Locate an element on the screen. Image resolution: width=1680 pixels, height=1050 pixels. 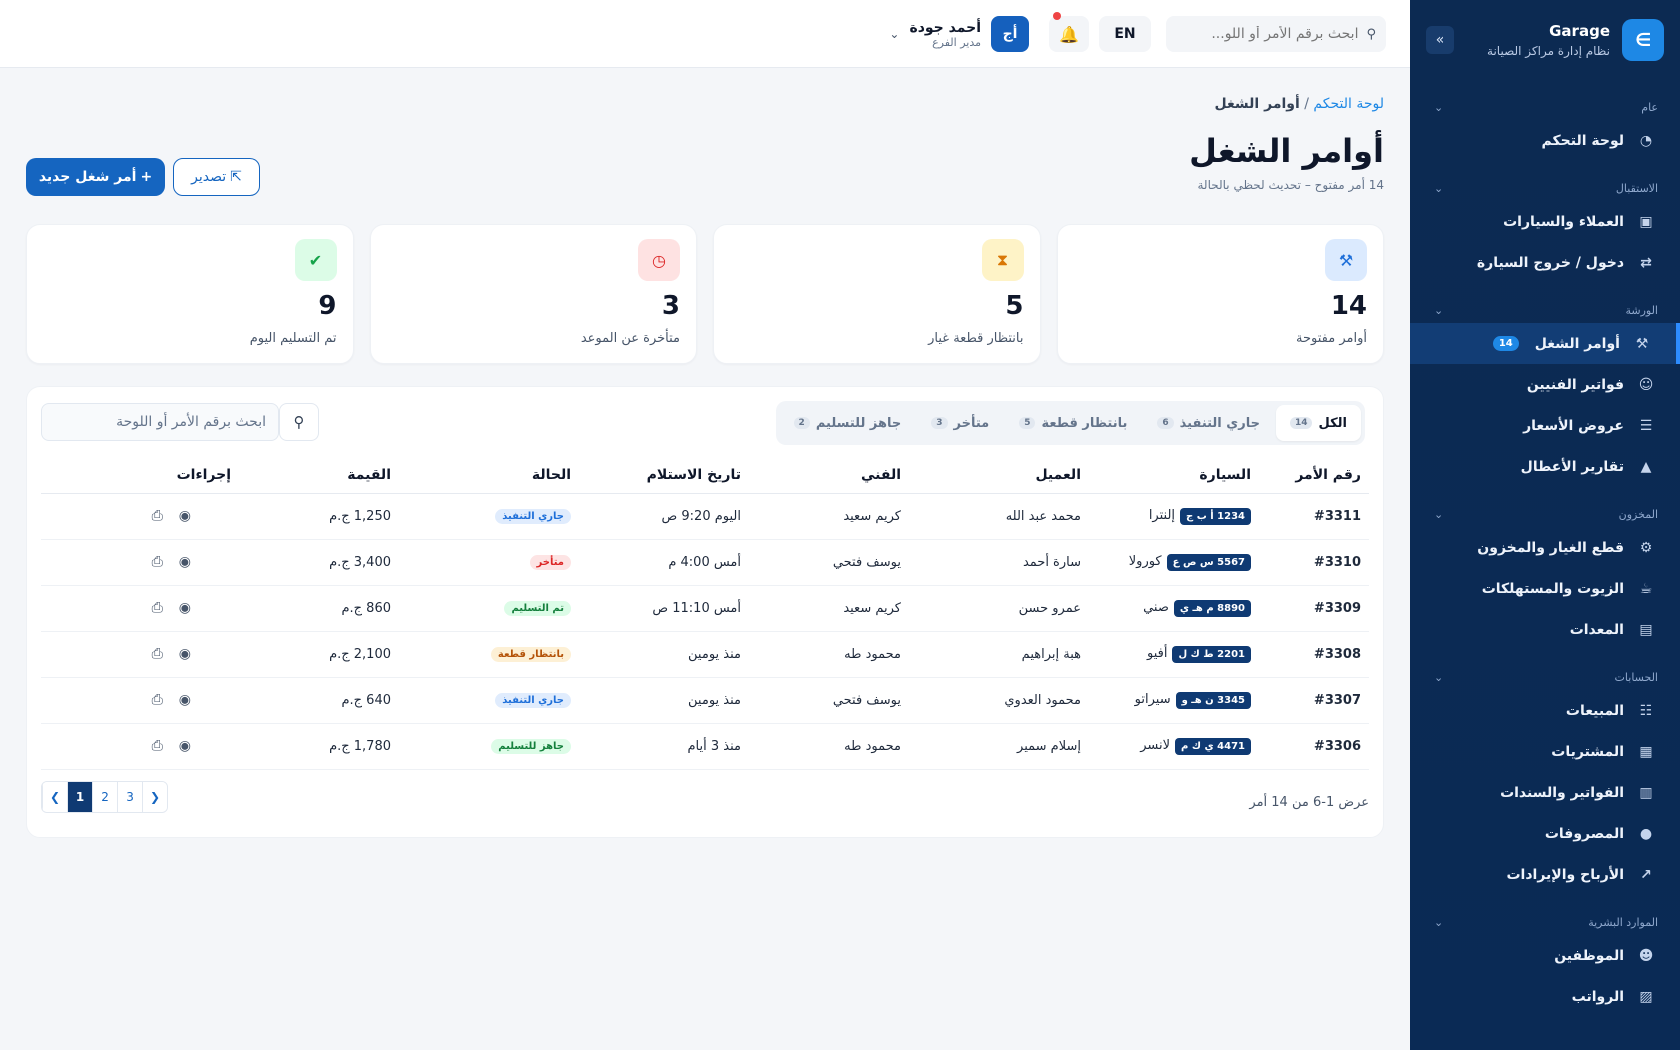
user-menu: أج أحمد جودة مدير الفرع ⌄ is located at coordinates (959, 34).